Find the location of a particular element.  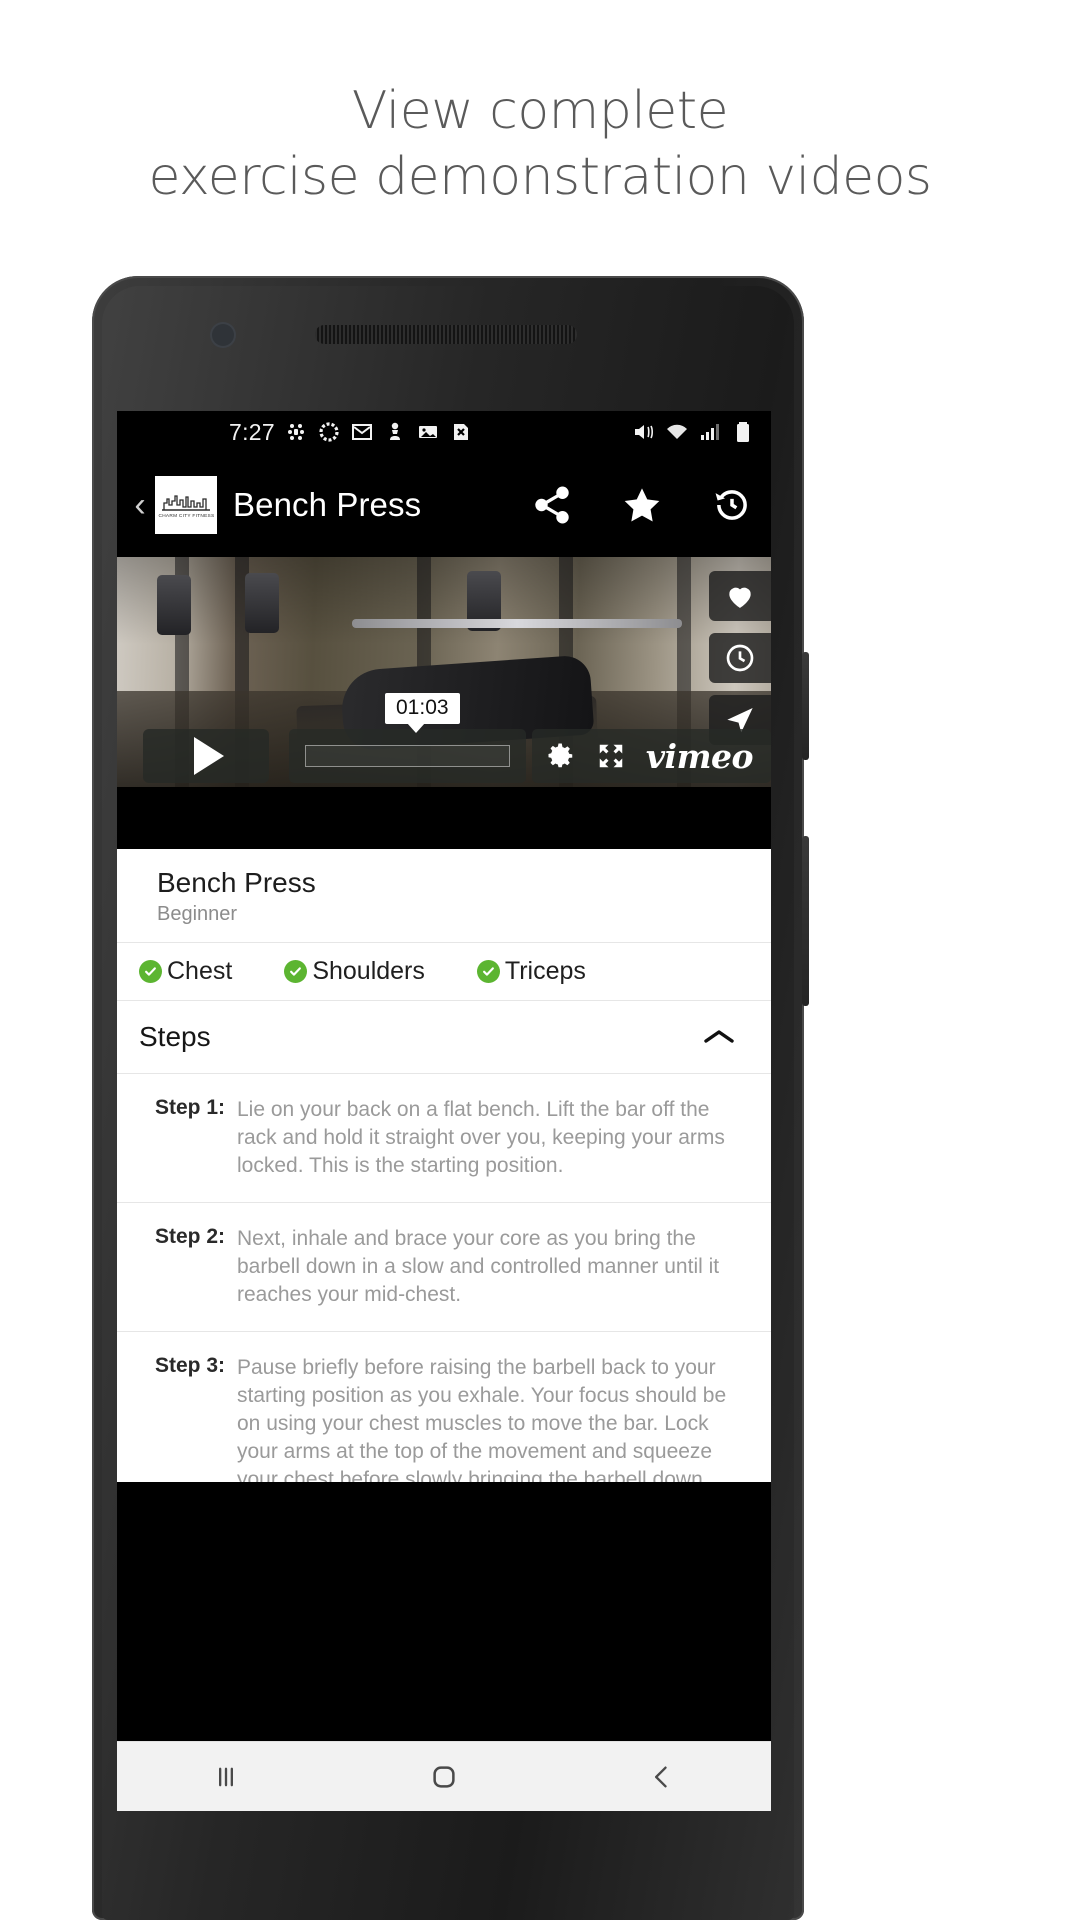

front-camera-icon is located at coordinates (223, 335).